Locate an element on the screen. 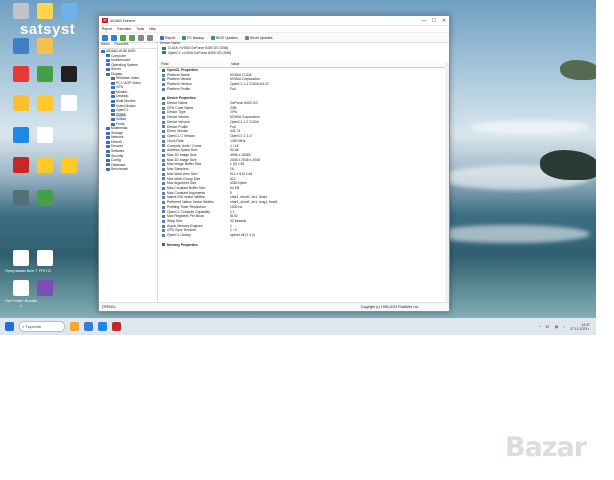 The height and width of the screenshot is (480, 614). tab-favorites: Favorites is located at coordinates (121, 44).